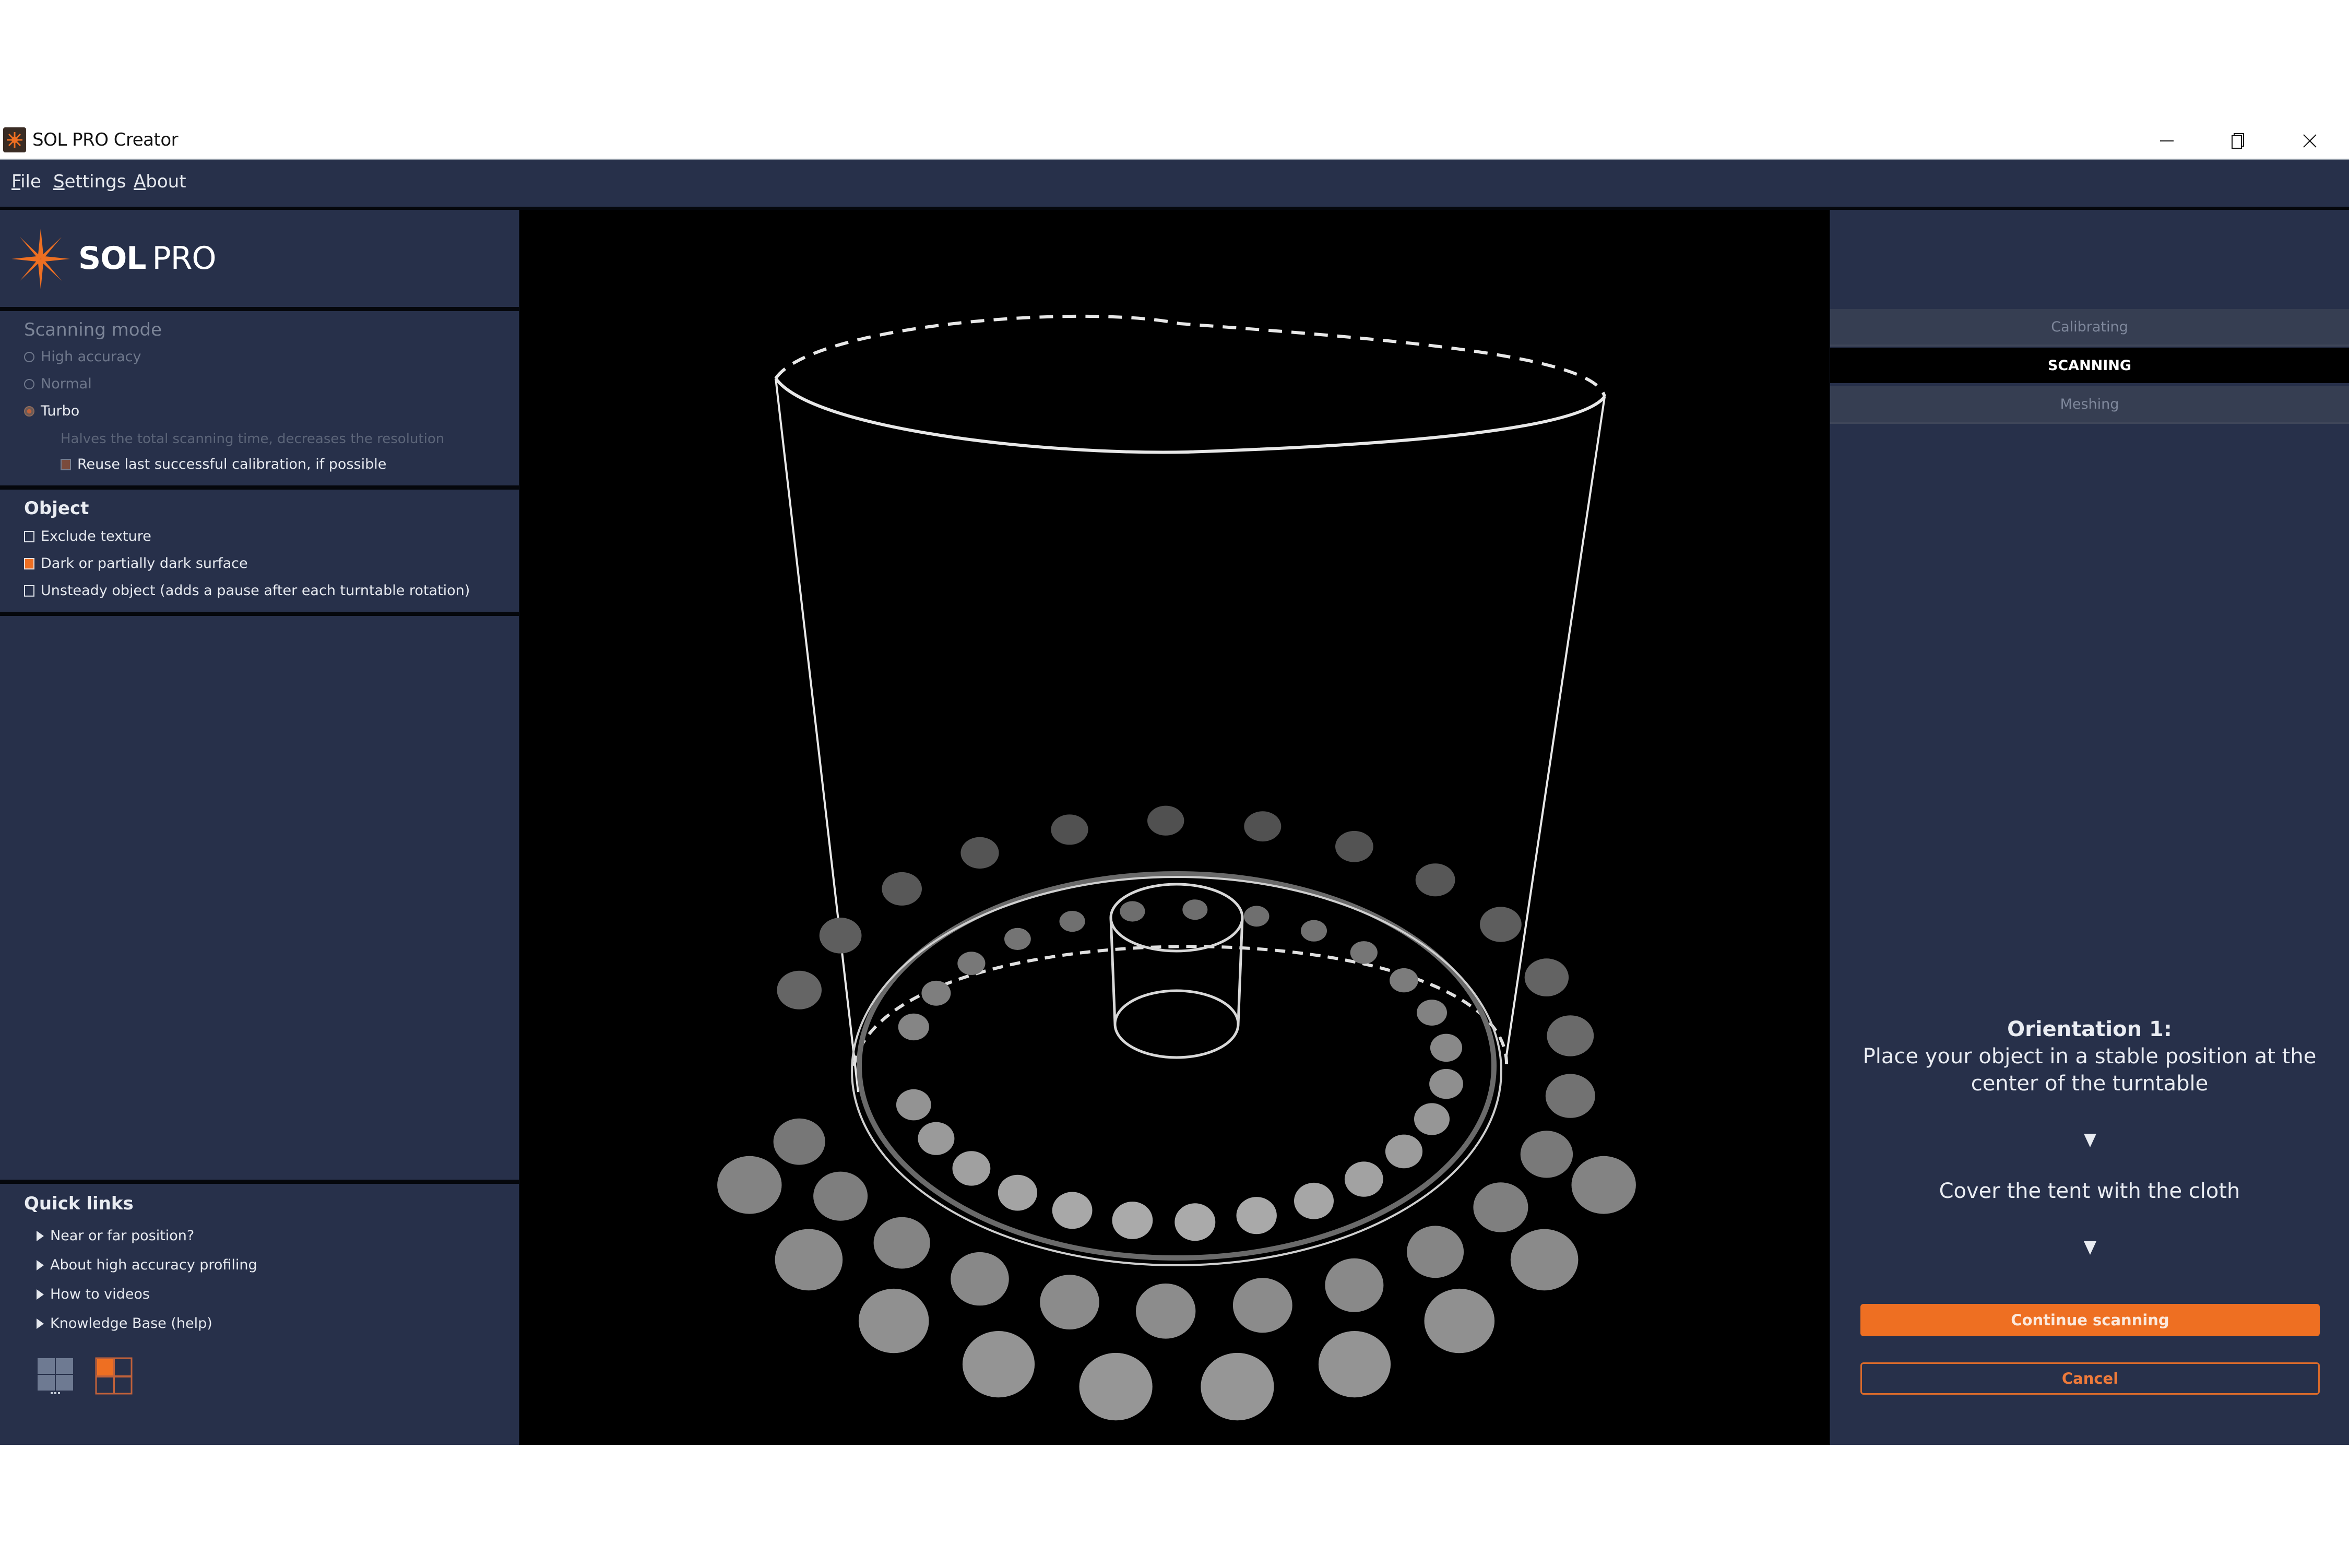  Describe the element at coordinates (140, 181) in the screenshot. I see `menu-about-mnemonic: A` at that location.